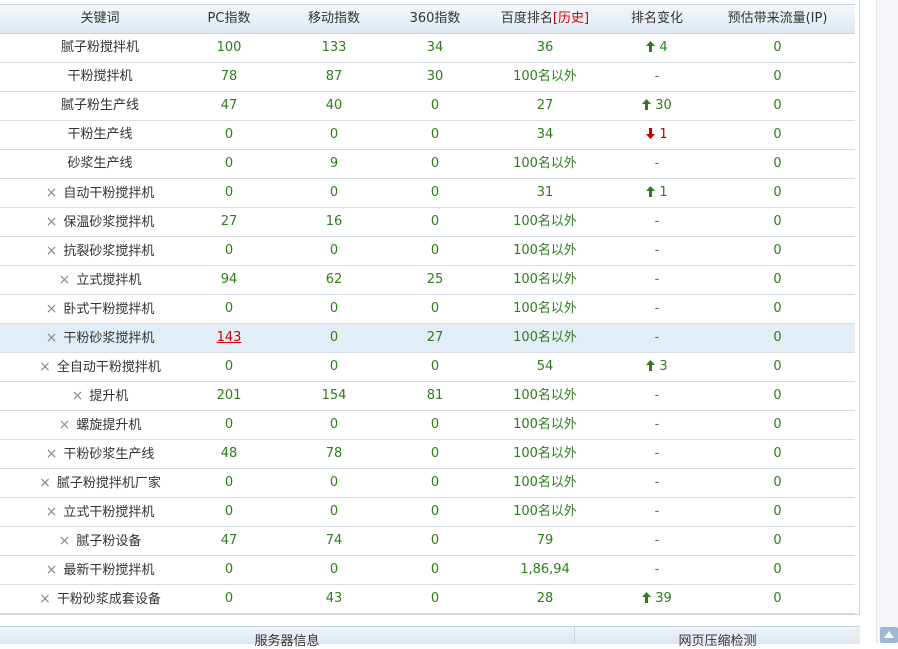 This screenshot has width=898, height=649. What do you see at coordinates (777, 18) in the screenshot?
I see `col-est-traffic: 预估带来流量(IP)` at bounding box center [777, 18].